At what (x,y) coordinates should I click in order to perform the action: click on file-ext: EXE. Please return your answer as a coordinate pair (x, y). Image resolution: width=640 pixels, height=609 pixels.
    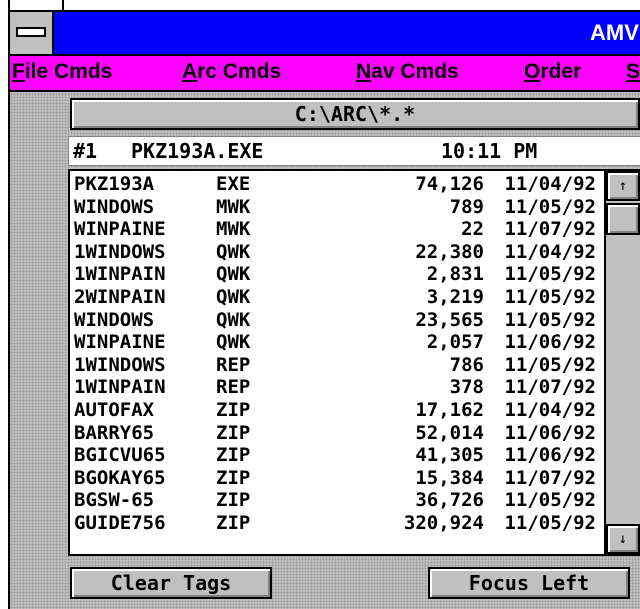
    Looking at the image, I should click on (233, 184).